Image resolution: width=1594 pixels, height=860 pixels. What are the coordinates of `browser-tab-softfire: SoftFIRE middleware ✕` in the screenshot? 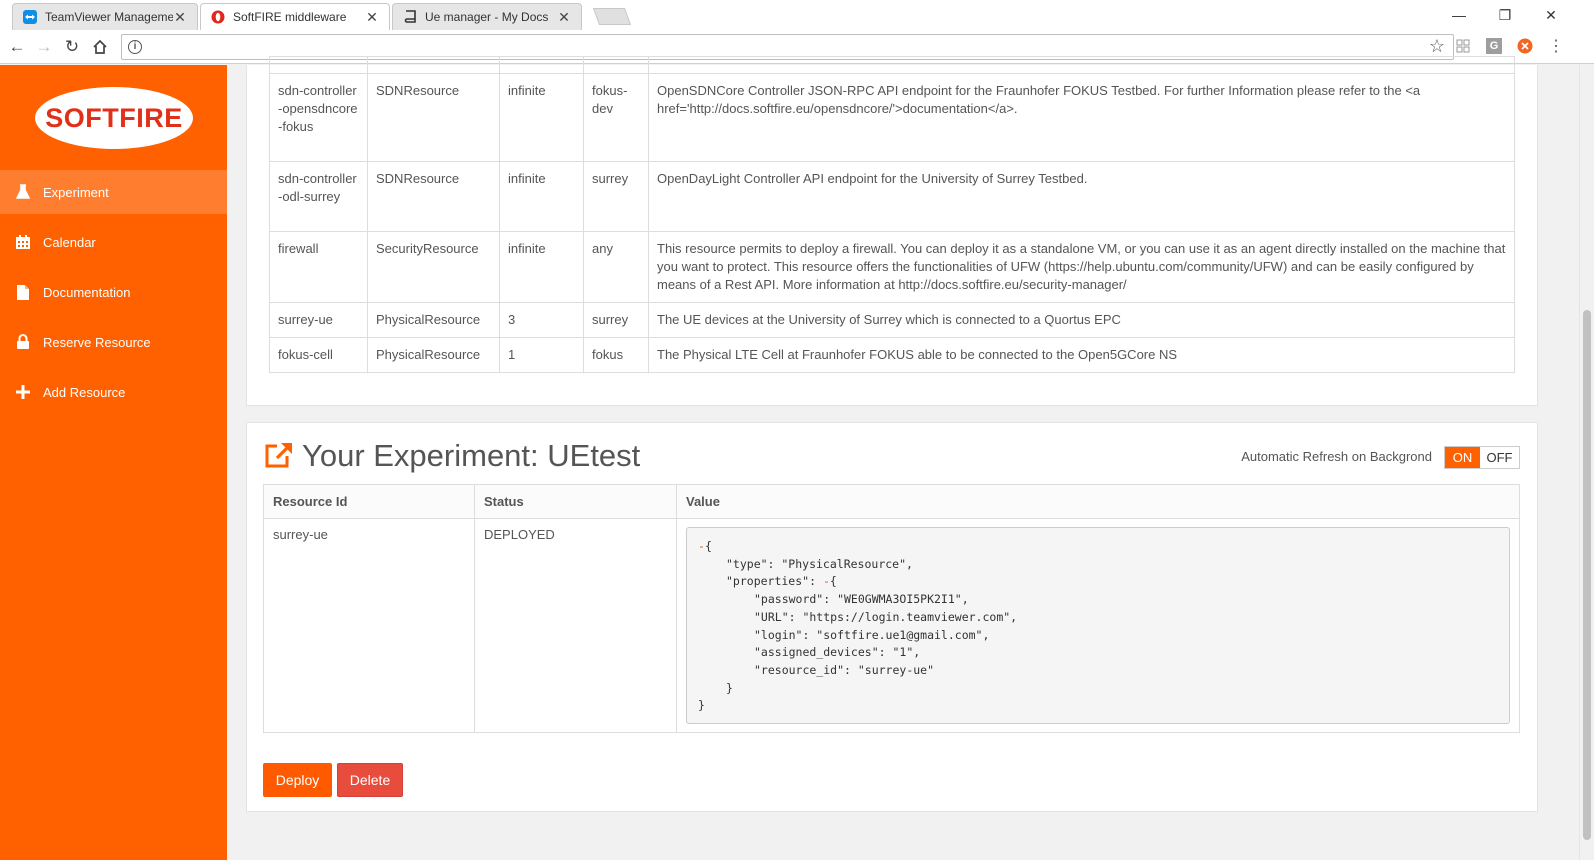 It's located at (295, 16).